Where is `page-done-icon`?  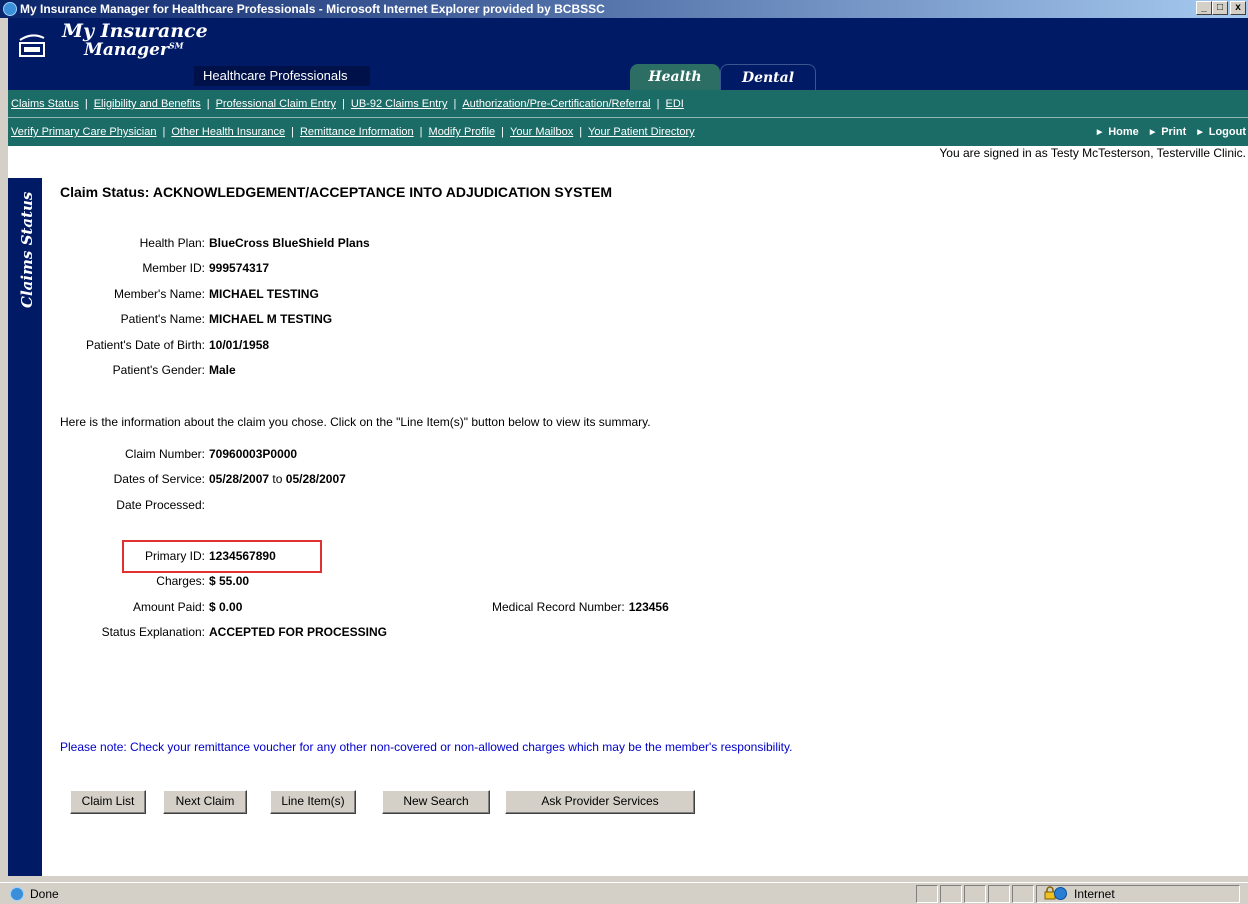 page-done-icon is located at coordinates (17, 894).